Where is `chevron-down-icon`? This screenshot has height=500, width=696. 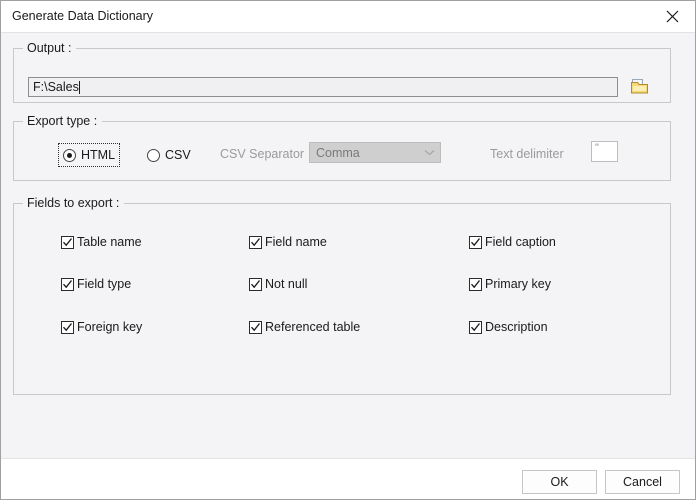
chevron-down-icon is located at coordinates (429, 152).